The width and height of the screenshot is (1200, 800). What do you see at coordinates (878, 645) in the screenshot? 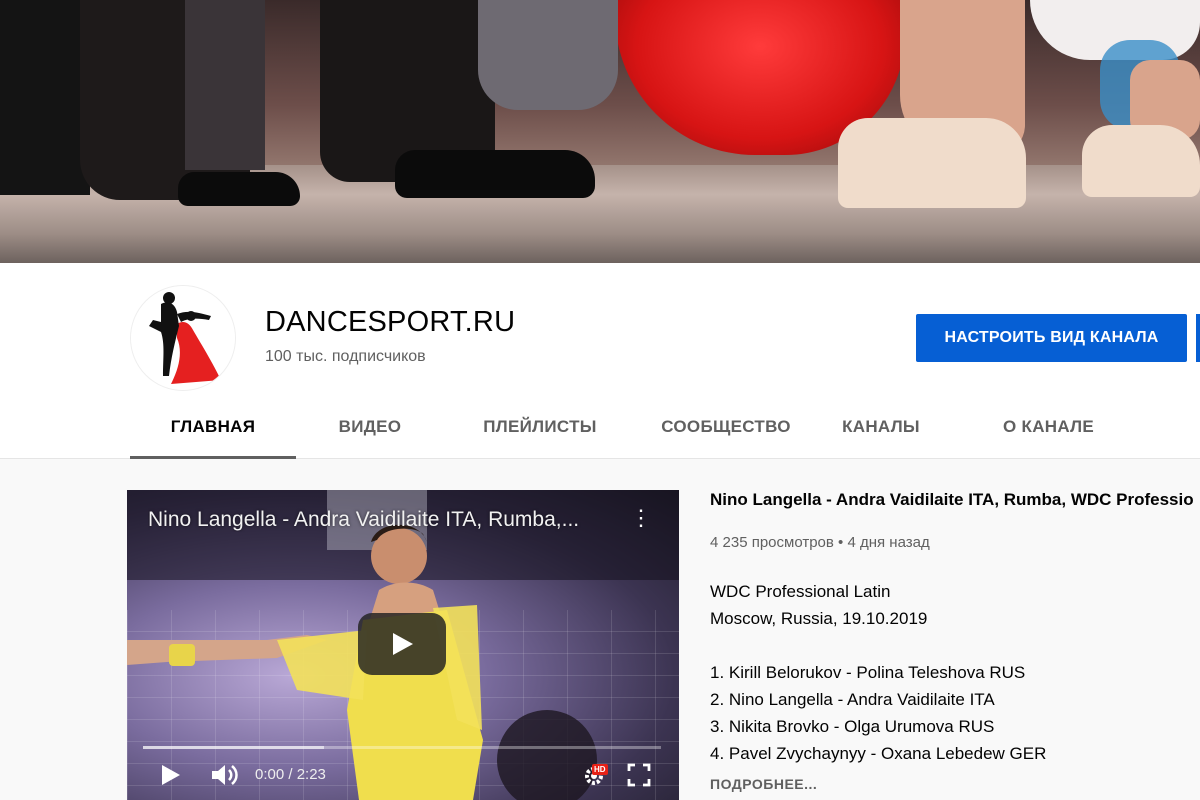
I see `description-line` at bounding box center [878, 645].